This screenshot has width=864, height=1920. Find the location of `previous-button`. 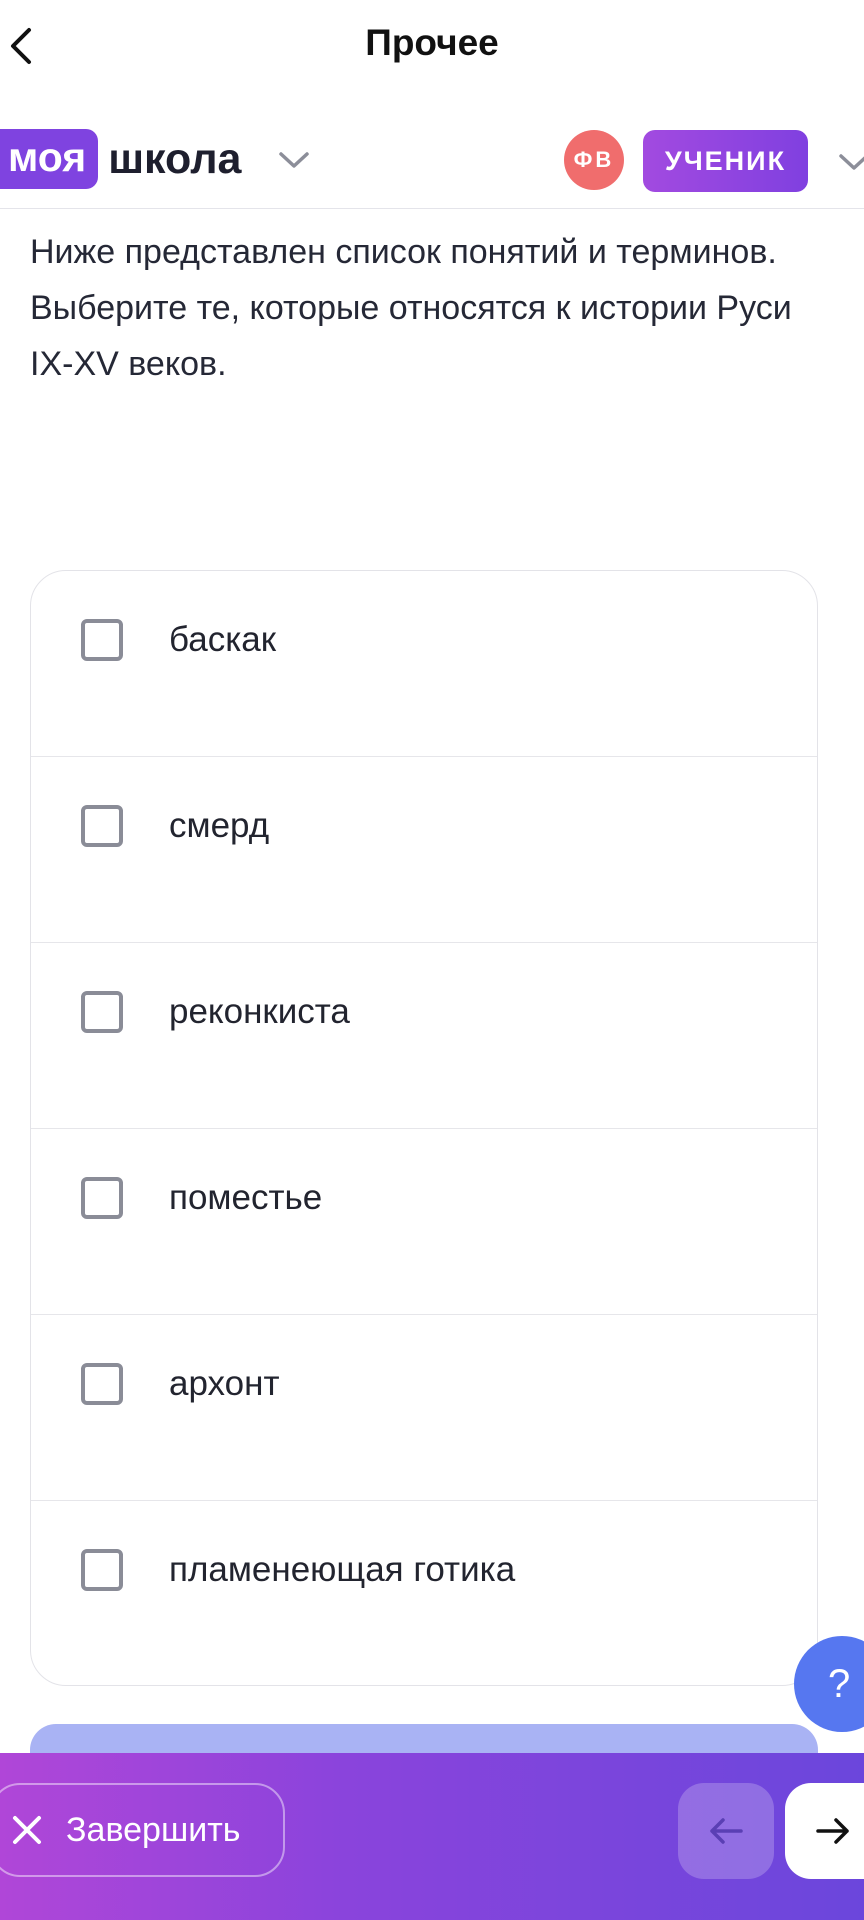

previous-button is located at coordinates (726, 1831).